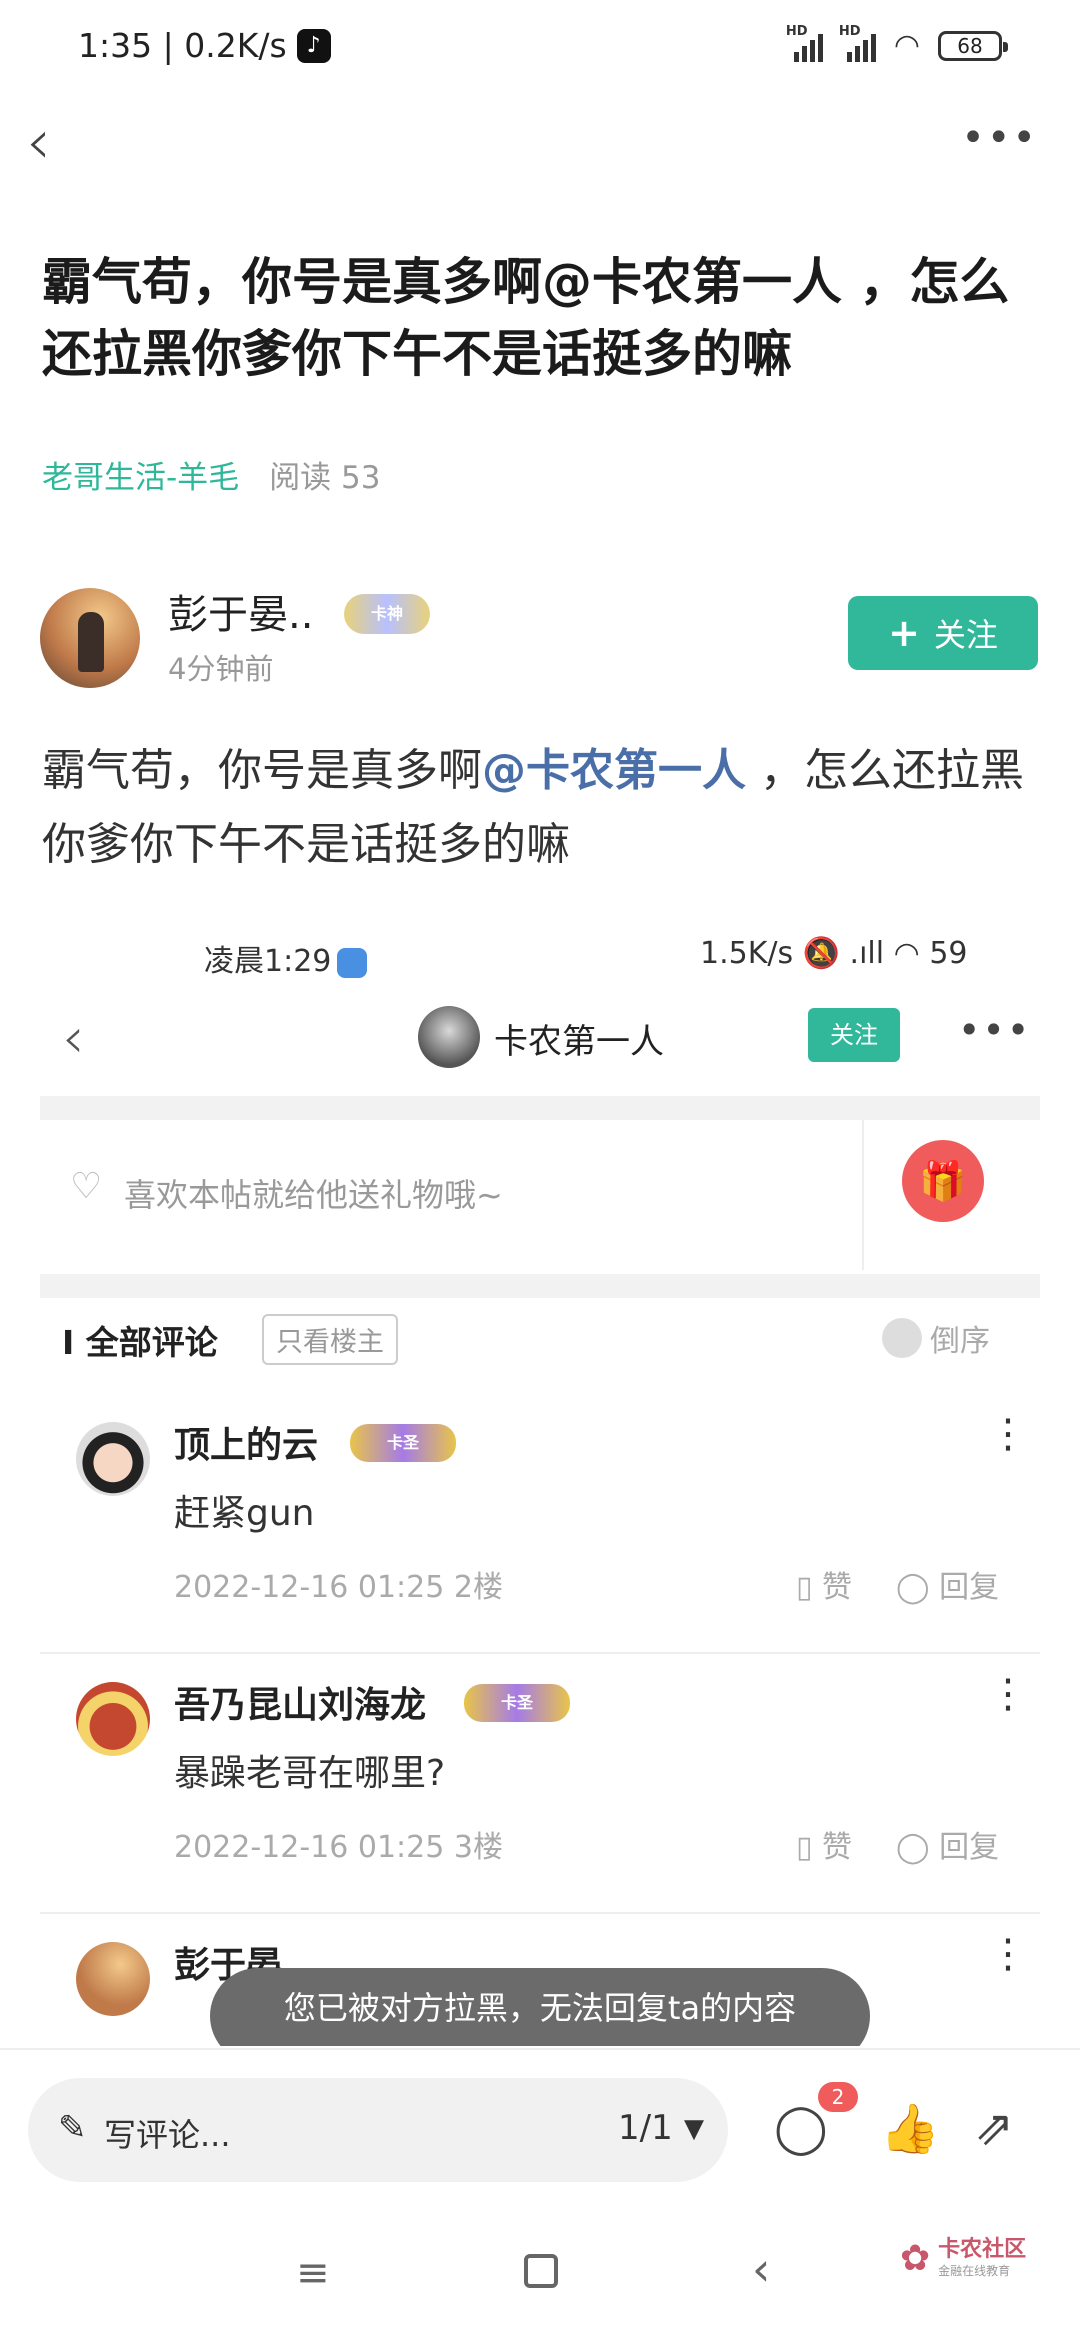 The height and width of the screenshot is (2340, 1080). Describe the element at coordinates (994, 2128) in the screenshot. I see `share-icon: ⇗` at that location.